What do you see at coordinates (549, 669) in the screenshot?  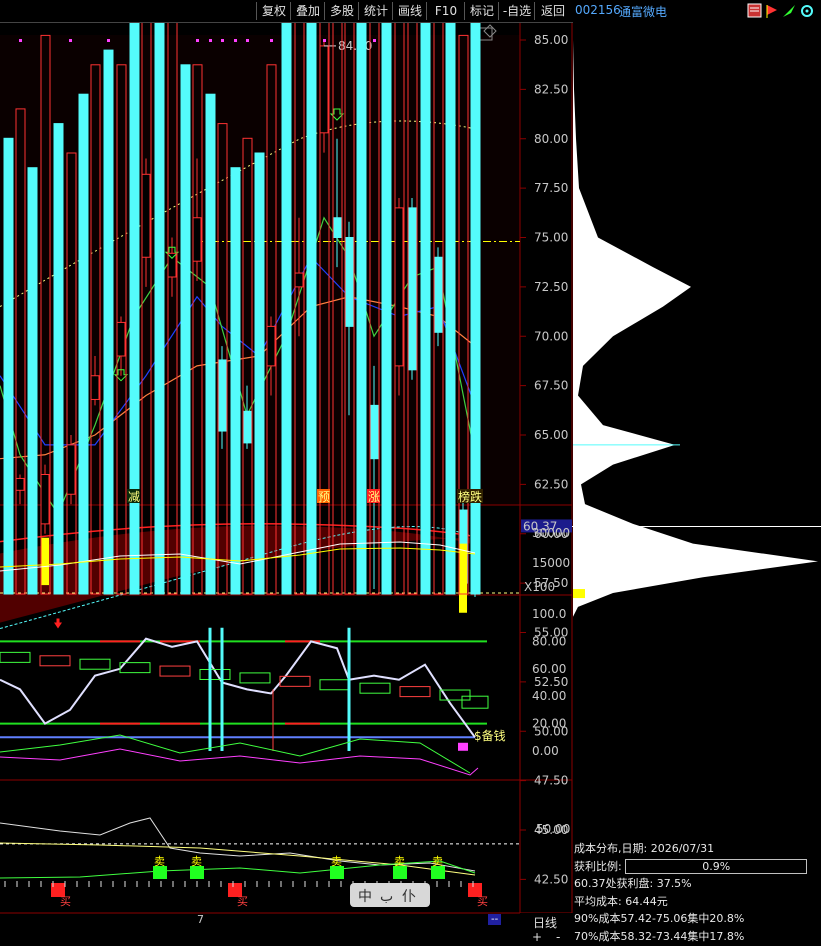 I see `indicator-tick-label: 60.00` at bounding box center [549, 669].